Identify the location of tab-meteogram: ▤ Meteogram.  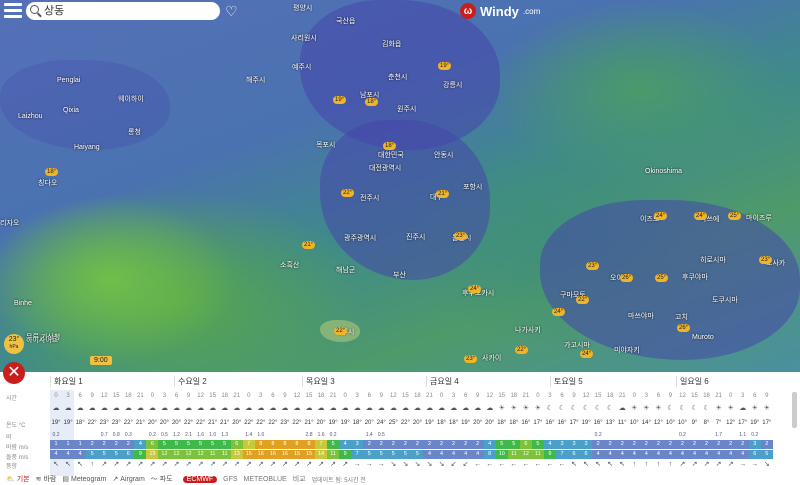
(84, 479).